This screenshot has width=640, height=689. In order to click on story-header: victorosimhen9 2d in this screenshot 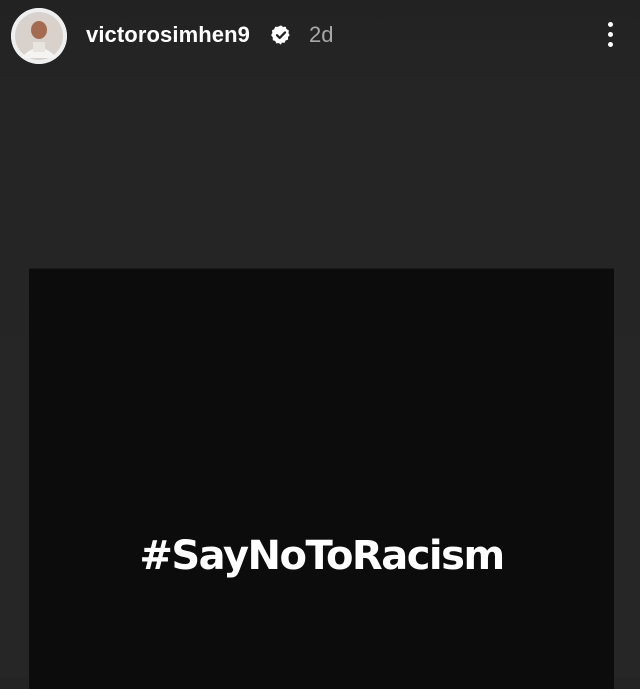, I will do `click(320, 36)`.